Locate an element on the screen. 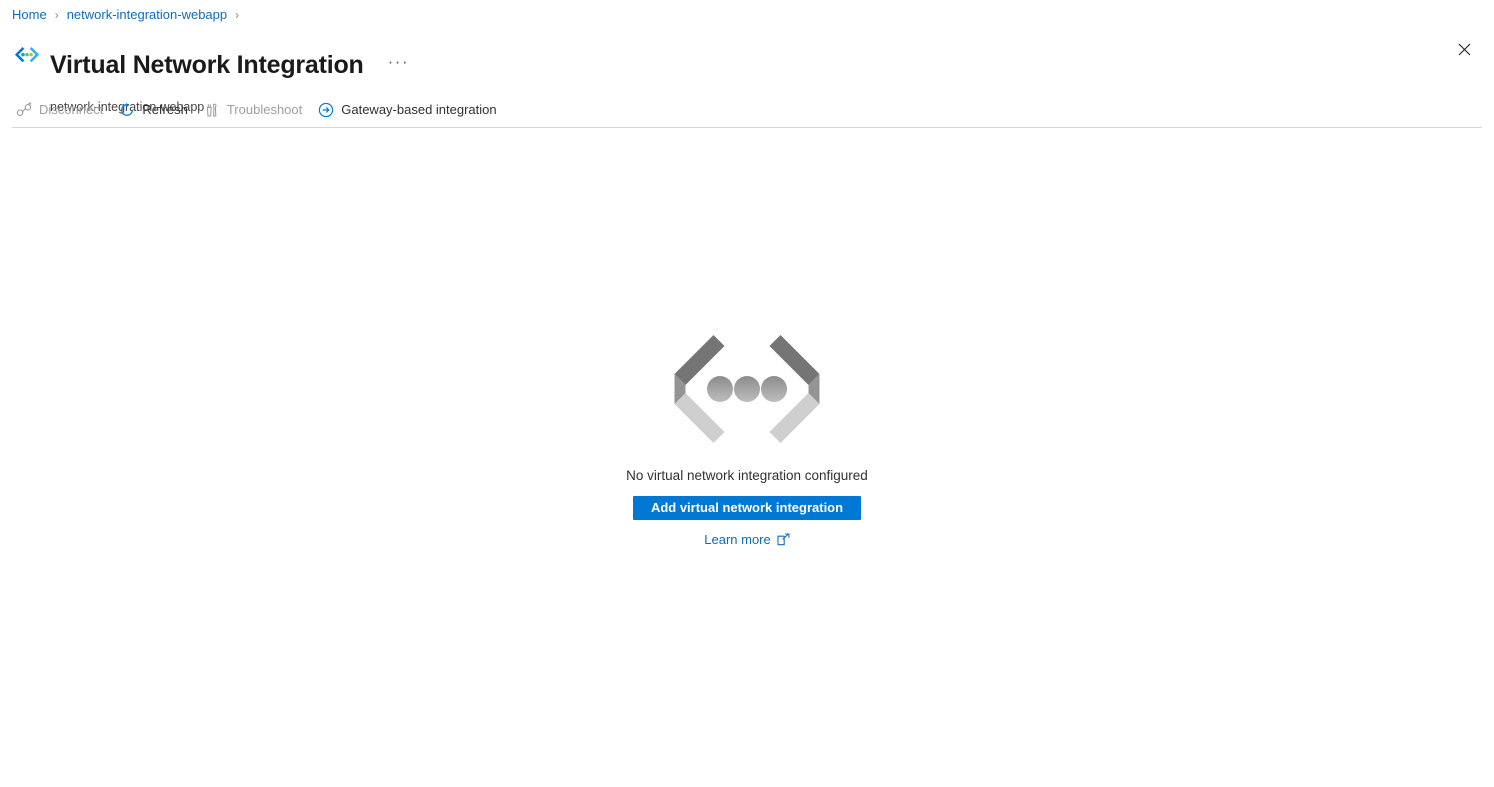 The image size is (1494, 787). breadcrumb: Home › network-integration-webapp › is located at coordinates (129, 15).